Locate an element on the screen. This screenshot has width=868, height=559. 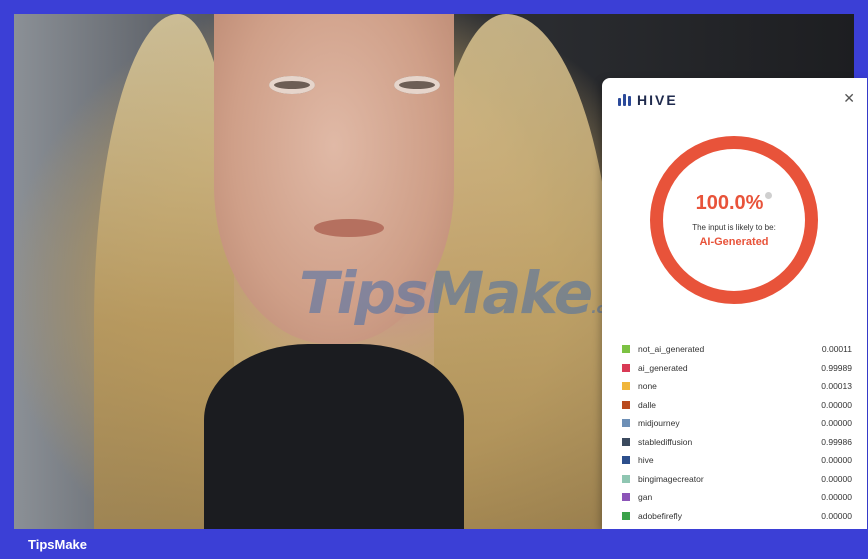
shirt is located at coordinates (334, 436).